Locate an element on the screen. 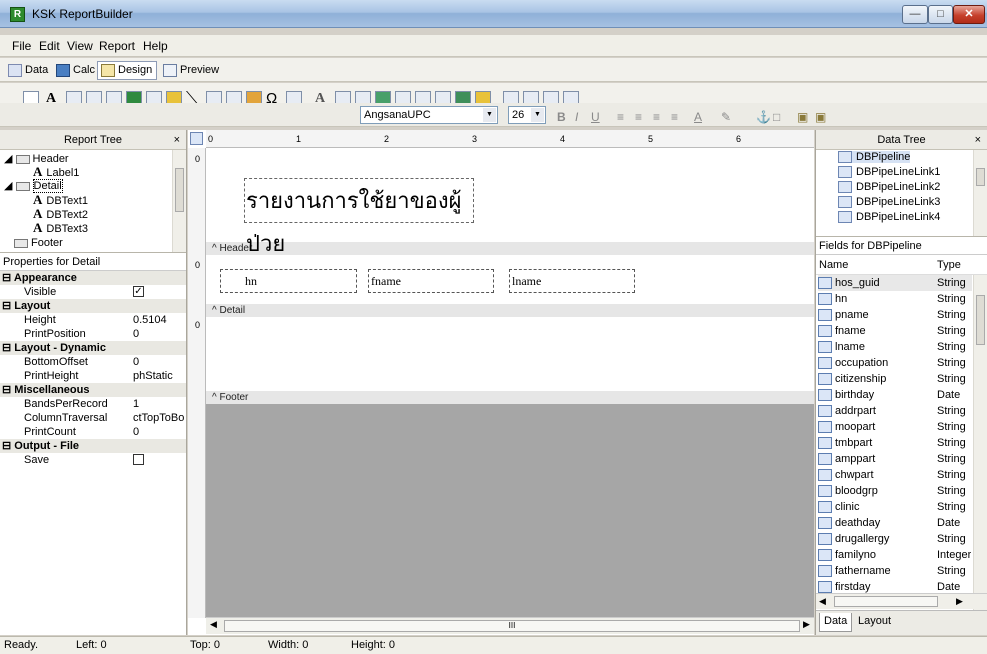 This screenshot has height=654, width=987. underline-icon: U is located at coordinates (595, 117).